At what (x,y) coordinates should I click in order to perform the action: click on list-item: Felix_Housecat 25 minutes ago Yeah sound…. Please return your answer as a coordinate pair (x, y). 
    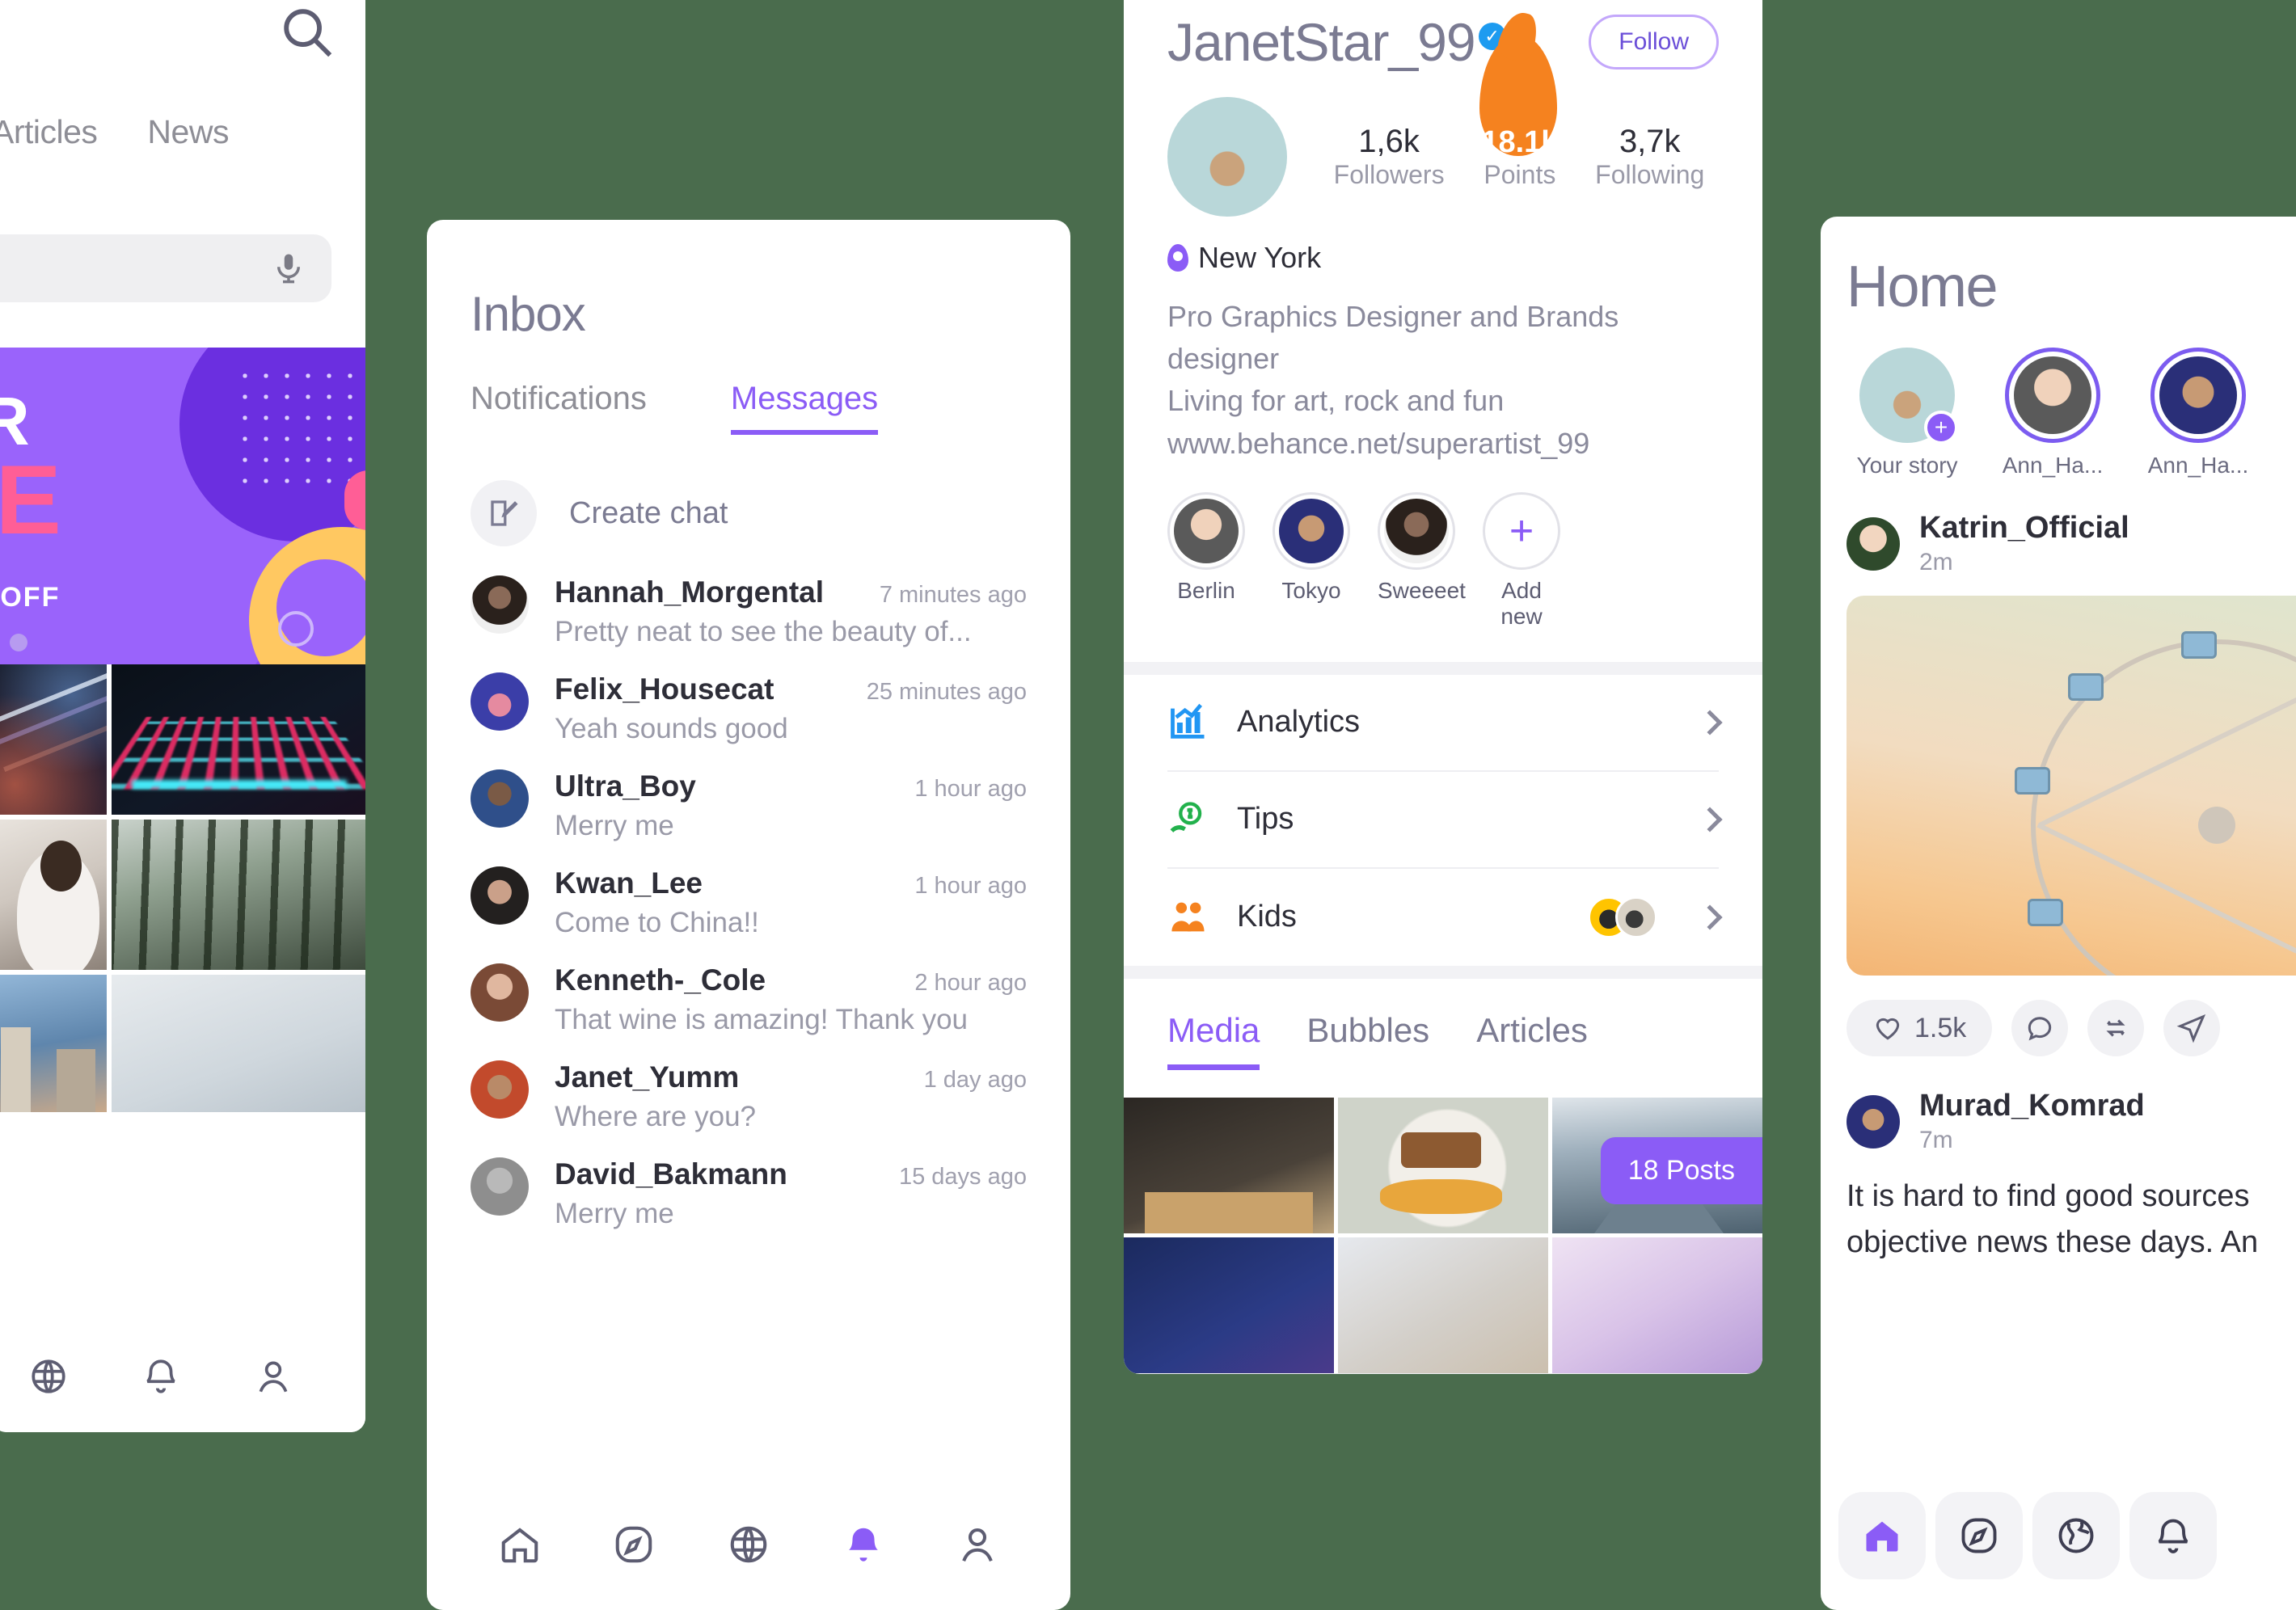
    Looking at the image, I should click on (749, 708).